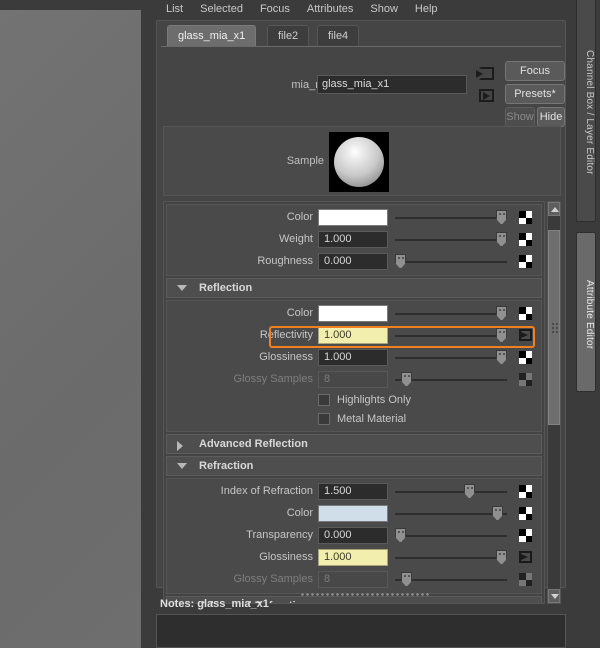 Image resolution: width=600 pixels, height=648 pixels. I want to click on notes-textarea, so click(361, 631).